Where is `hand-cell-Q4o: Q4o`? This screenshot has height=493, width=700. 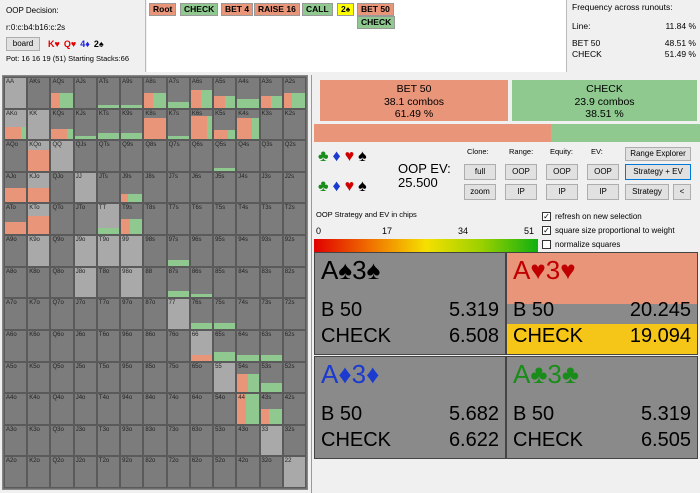
hand-cell-Q4o: Q4o is located at coordinates (62, 409).